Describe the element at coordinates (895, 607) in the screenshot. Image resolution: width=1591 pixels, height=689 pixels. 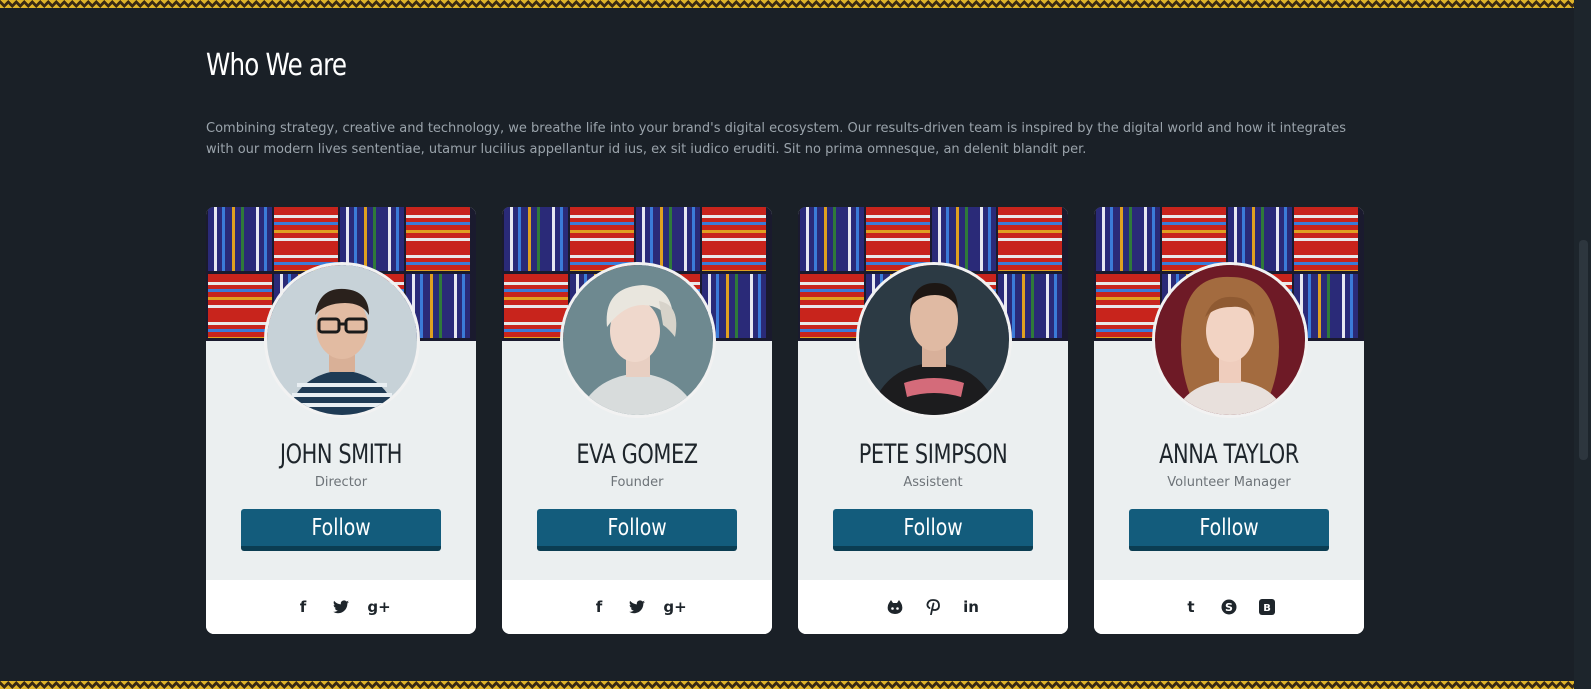
I see `github-icon` at that location.